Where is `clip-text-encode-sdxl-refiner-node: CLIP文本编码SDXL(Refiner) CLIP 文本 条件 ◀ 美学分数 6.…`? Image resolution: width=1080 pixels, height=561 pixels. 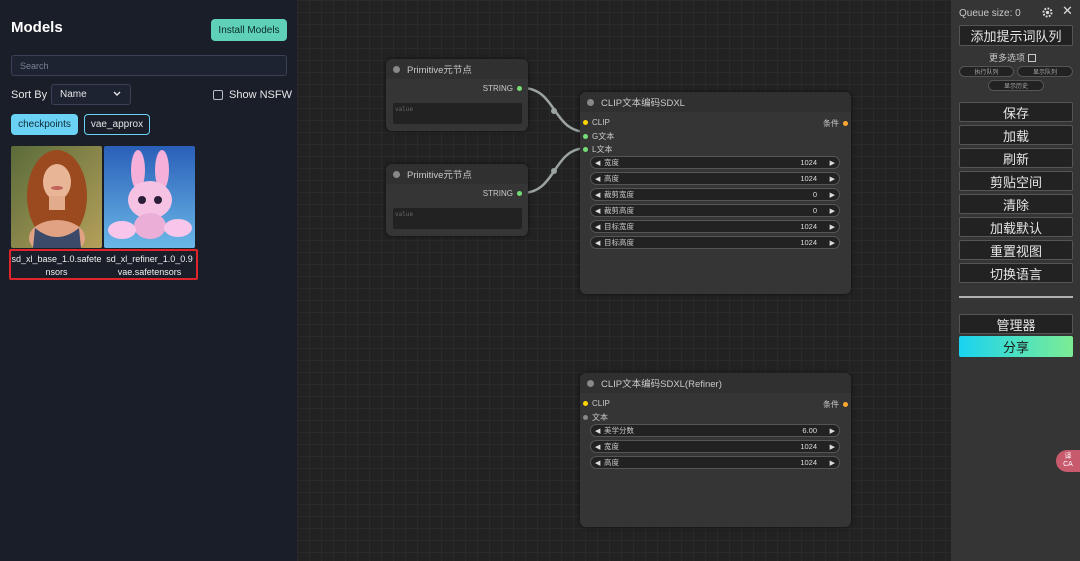
clip-text-encode-sdxl-refiner-node: CLIP文本编码SDXL(Refiner) CLIP 文本 条件 ◀ 美学分数 6.… is located at coordinates (715, 450).